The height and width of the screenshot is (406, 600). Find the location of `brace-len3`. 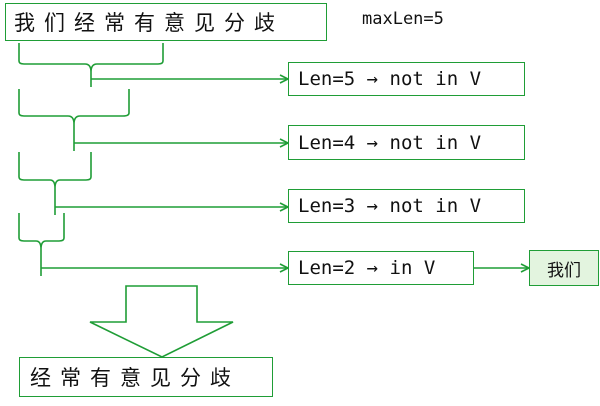

brace-len3 is located at coordinates (55, 183).